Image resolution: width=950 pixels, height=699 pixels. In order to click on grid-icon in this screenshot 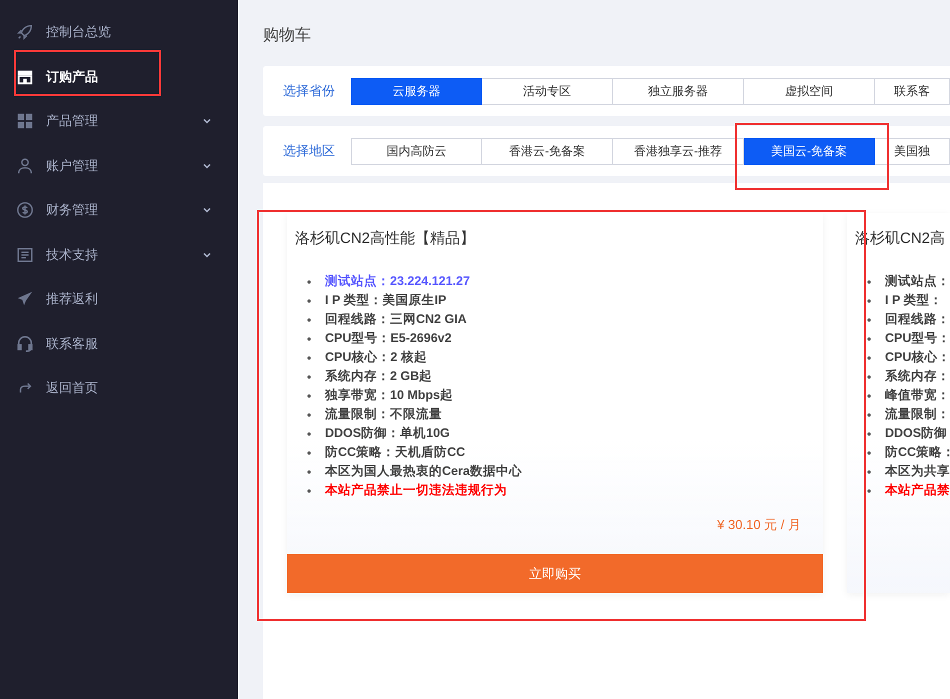, I will do `click(25, 121)`.